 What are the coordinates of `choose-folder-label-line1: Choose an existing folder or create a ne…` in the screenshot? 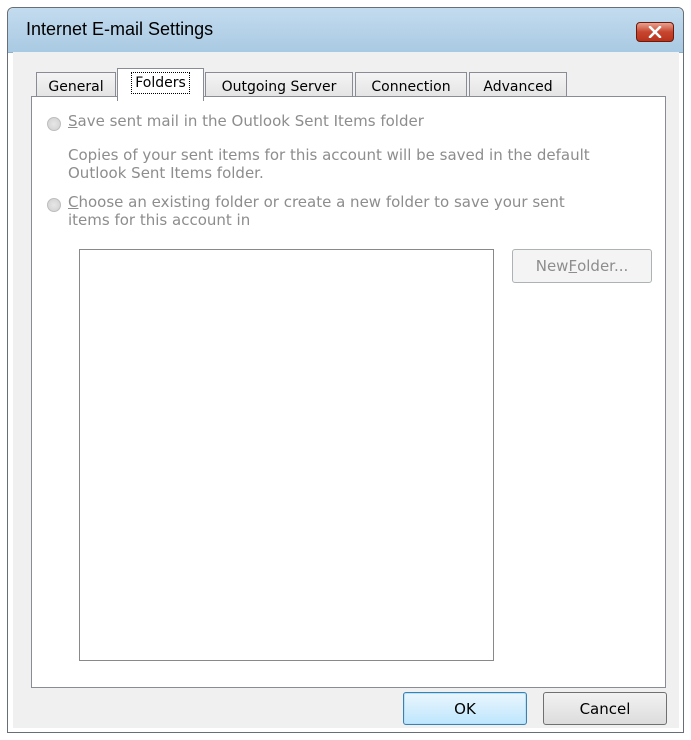 It's located at (316, 202).